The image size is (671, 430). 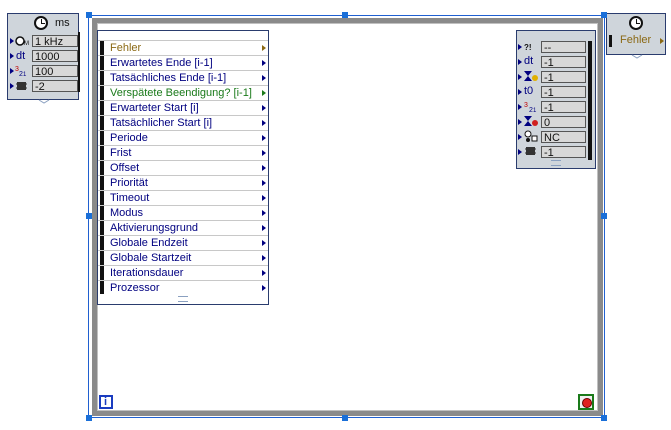 I want to click on priority-icon: 3 2 1, so click(x=18, y=71).